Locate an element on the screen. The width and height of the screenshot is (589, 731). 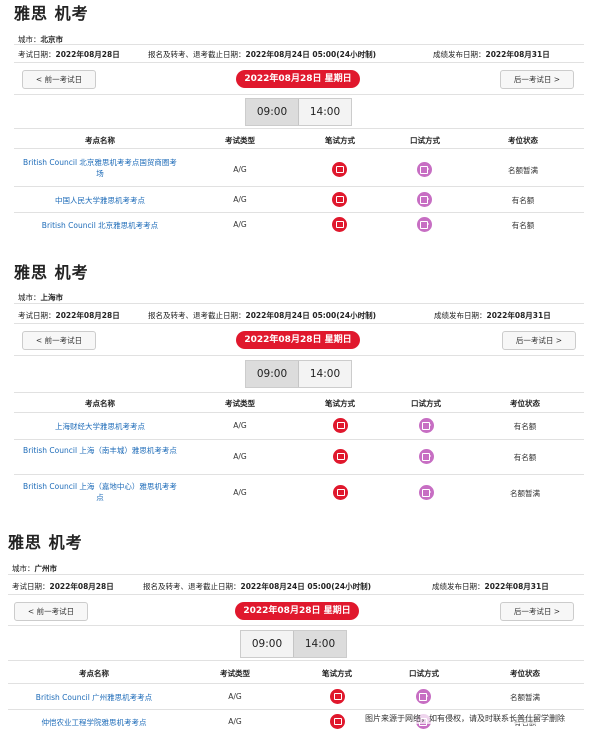
city-value: 广州市 is located at coordinates (46, 568).